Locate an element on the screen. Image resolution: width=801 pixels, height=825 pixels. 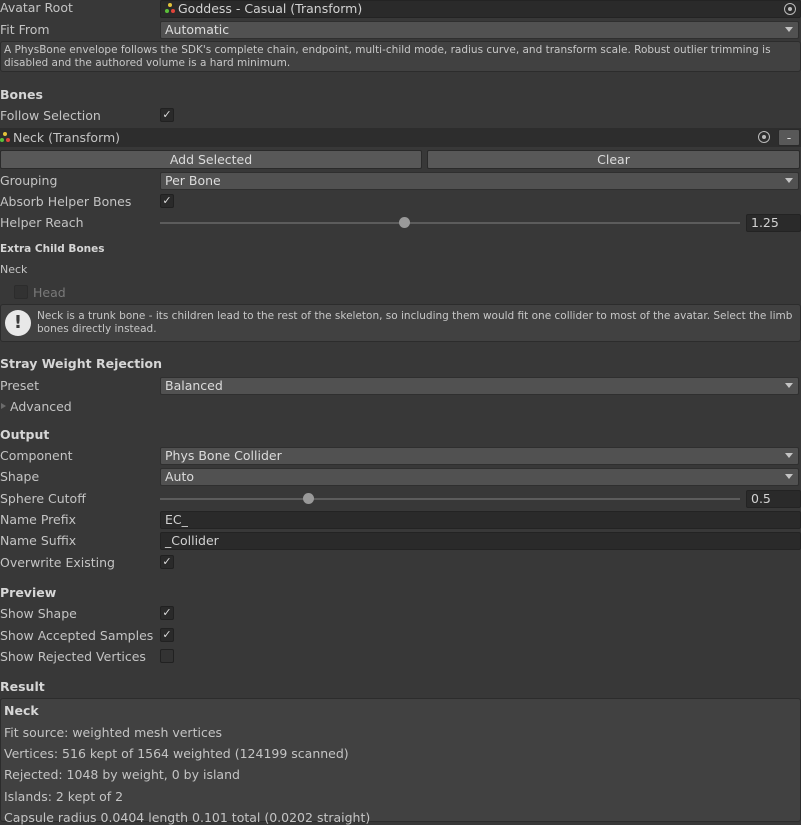
head-checkbox is located at coordinates (21, 292).